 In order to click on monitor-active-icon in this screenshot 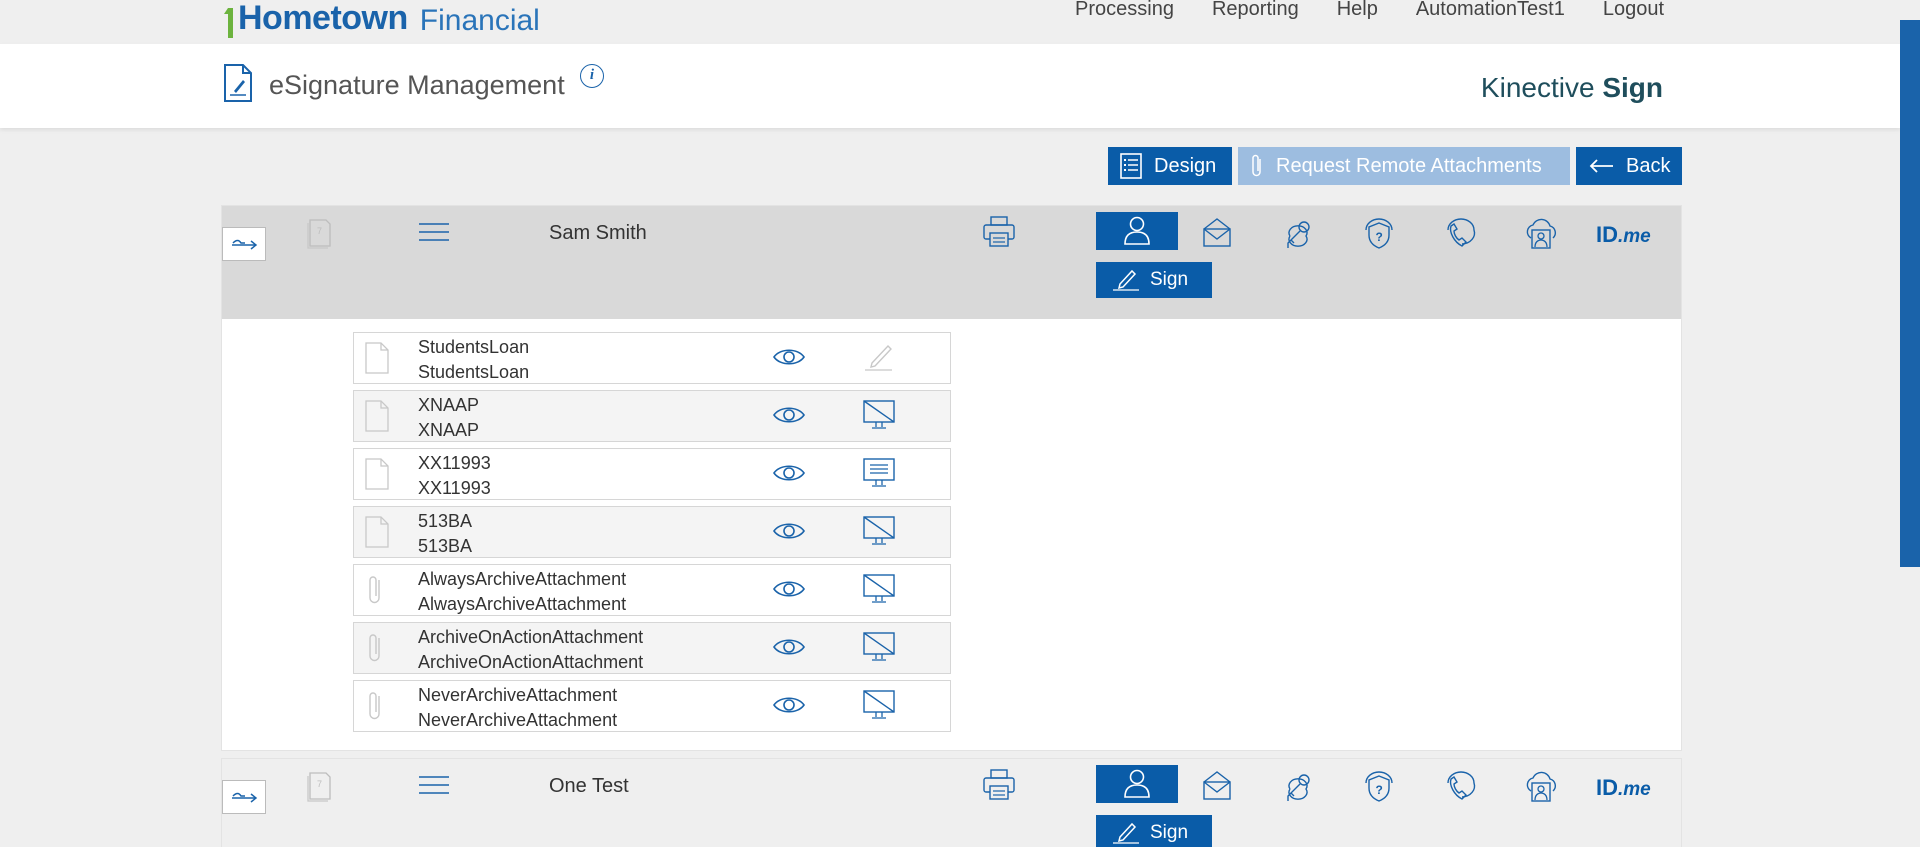, I will do `click(879, 473)`.